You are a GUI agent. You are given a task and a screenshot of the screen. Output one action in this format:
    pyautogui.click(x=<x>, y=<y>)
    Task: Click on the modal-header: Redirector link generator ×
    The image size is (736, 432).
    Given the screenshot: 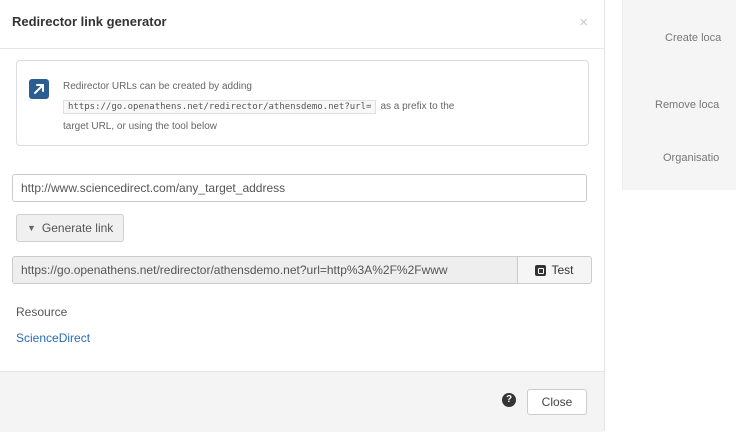 What is the action you would take?
    pyautogui.click(x=302, y=24)
    